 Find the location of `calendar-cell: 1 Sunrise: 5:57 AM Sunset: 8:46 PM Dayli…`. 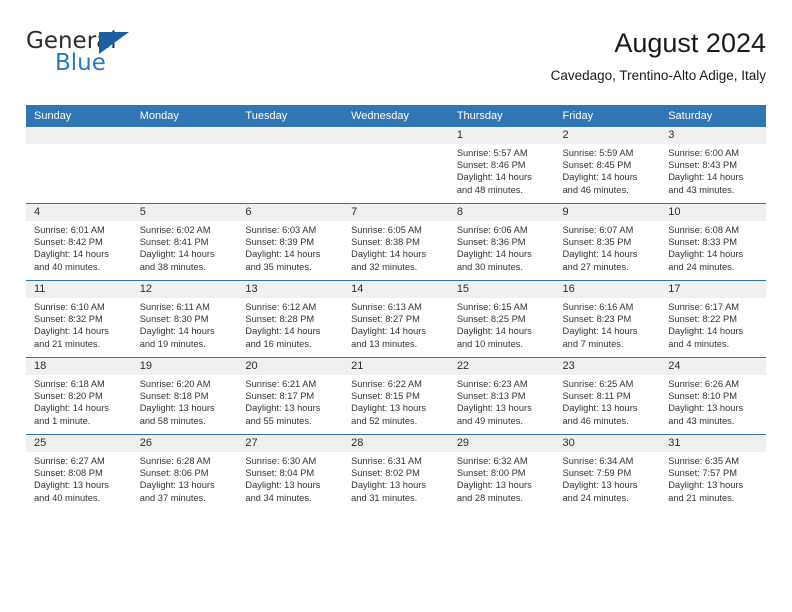

calendar-cell: 1 Sunrise: 5:57 AM Sunset: 8:46 PM Dayli… is located at coordinates (501, 165).